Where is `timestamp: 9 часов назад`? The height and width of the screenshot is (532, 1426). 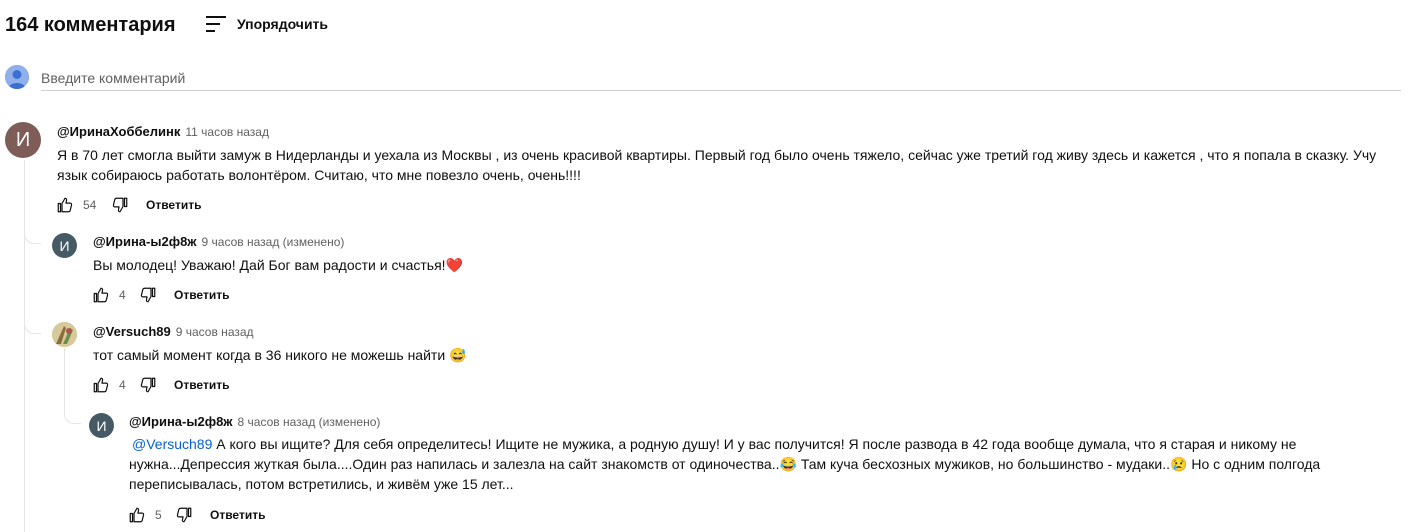
timestamp: 9 часов назад is located at coordinates (215, 332).